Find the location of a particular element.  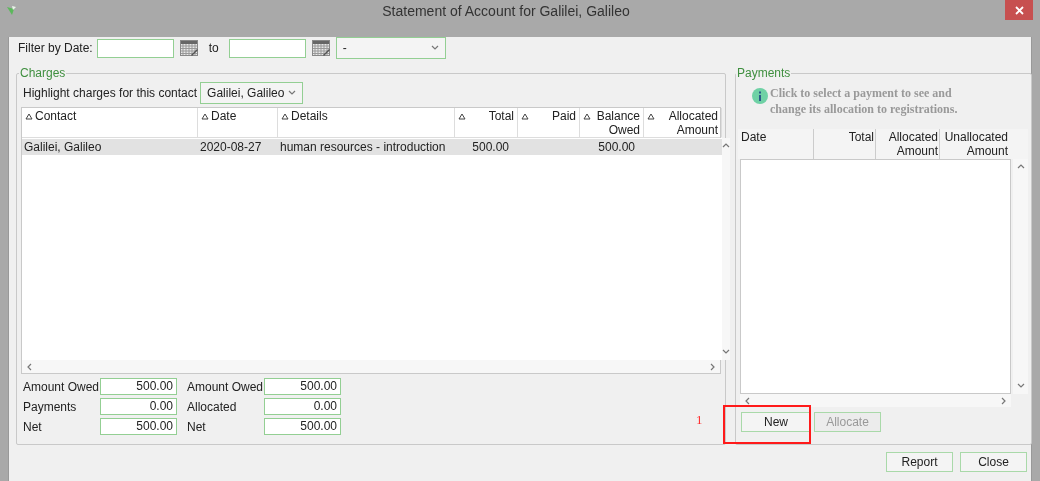

window-title: Statement of Account for Galilei, Galileo is located at coordinates (506, 11).